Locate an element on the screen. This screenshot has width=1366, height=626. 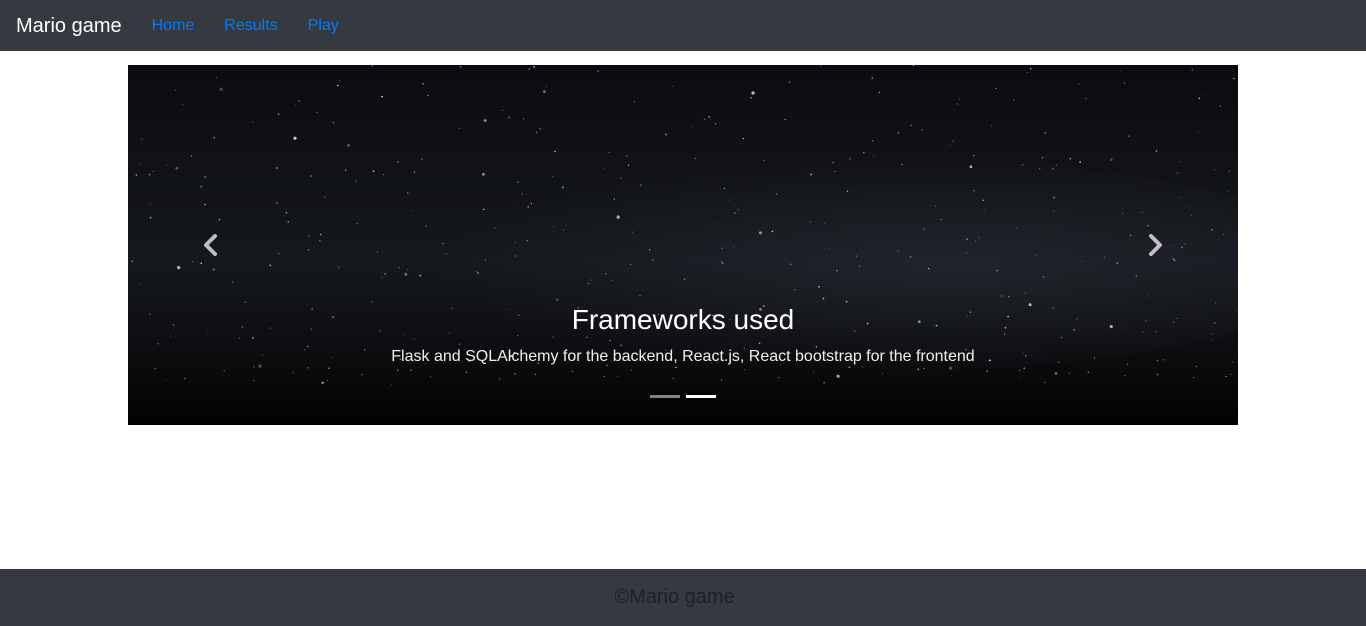
navbar: Mario game Home Results Play is located at coordinates (683, 25).